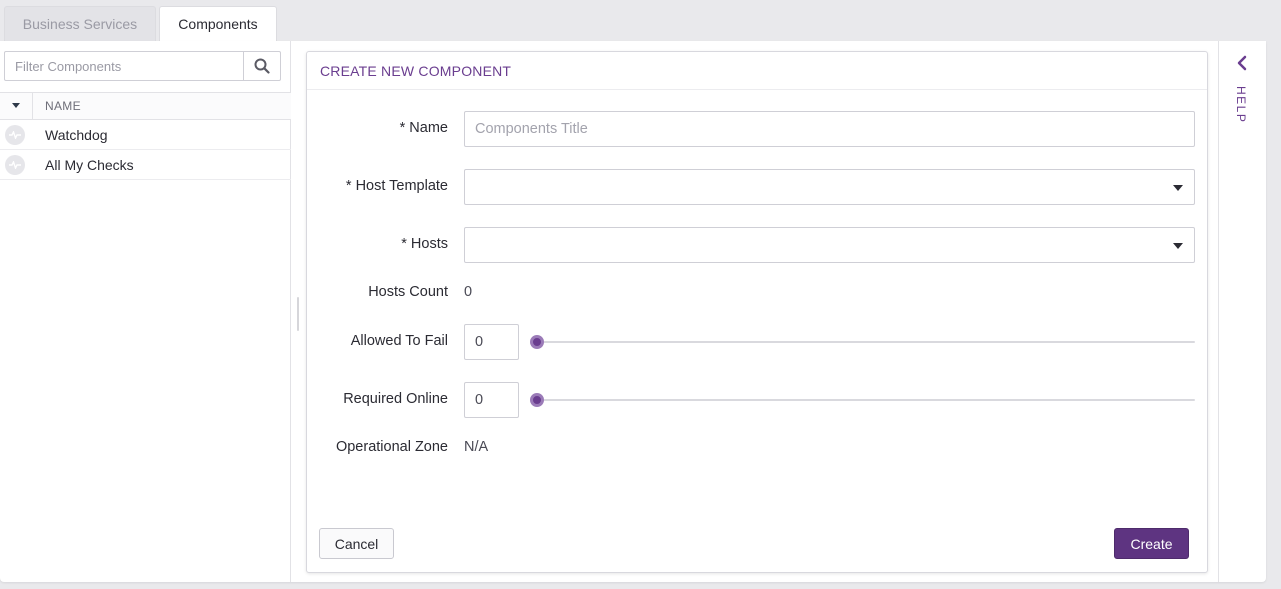 This screenshot has width=1281, height=589. I want to click on column-header-name: NAME, so click(57, 106).